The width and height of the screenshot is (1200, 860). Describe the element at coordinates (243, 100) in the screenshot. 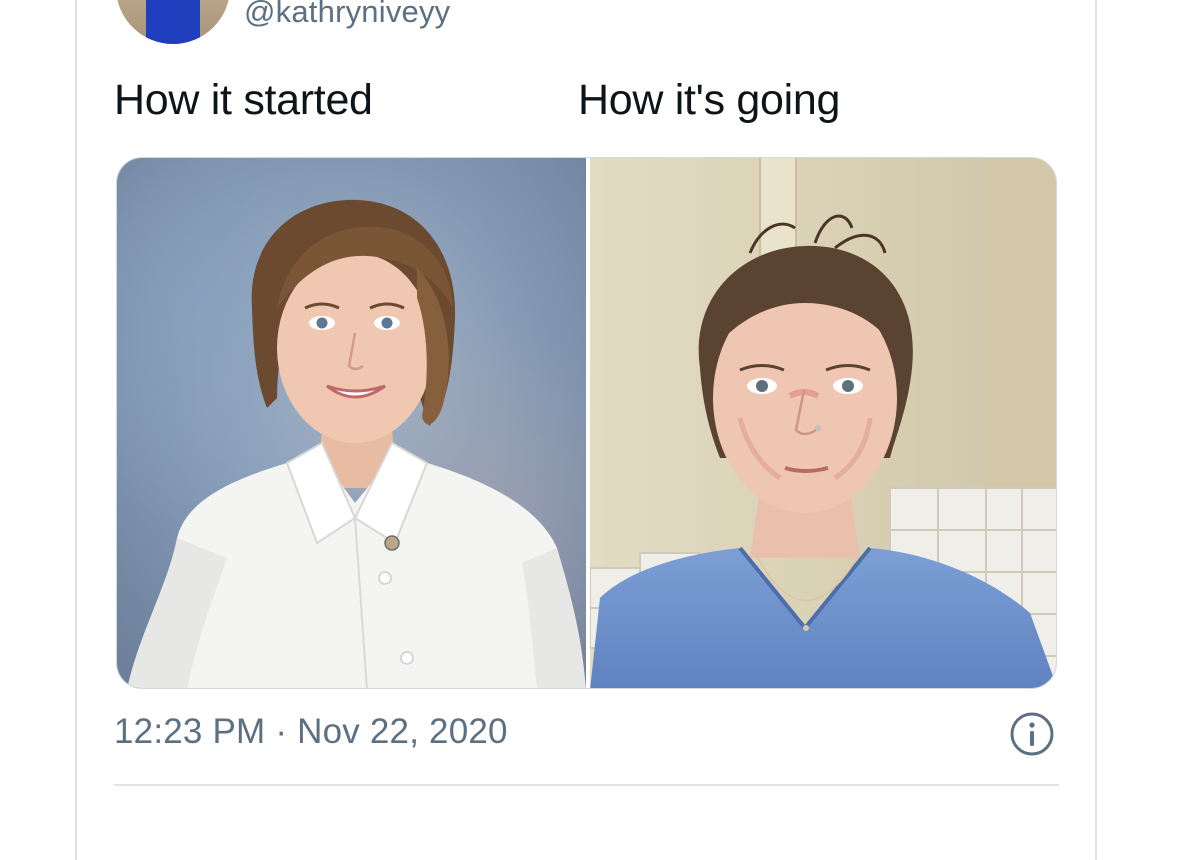

I see `caption-how-it-started: How it started` at that location.